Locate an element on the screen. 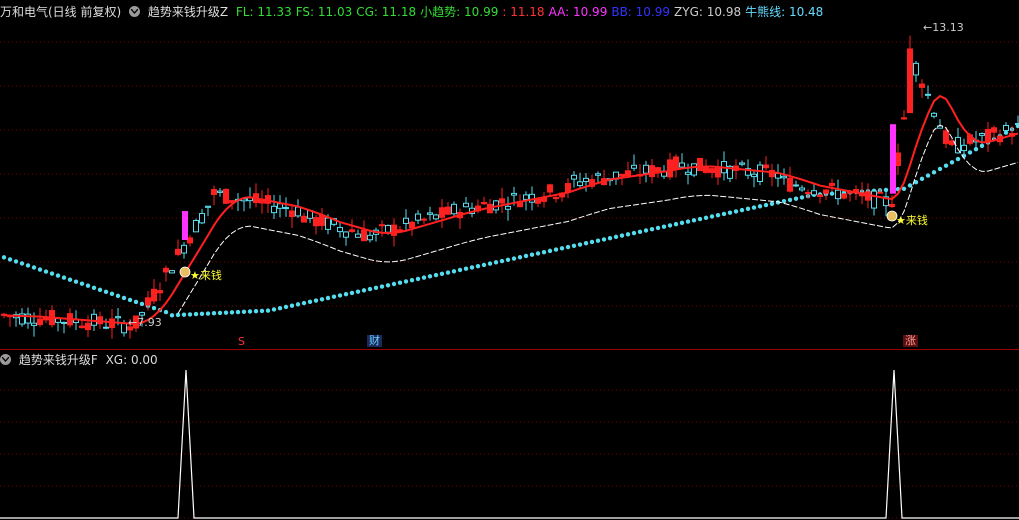 This screenshot has height=520, width=1019. signal-label-2: ★来钱 is located at coordinates (912, 220).